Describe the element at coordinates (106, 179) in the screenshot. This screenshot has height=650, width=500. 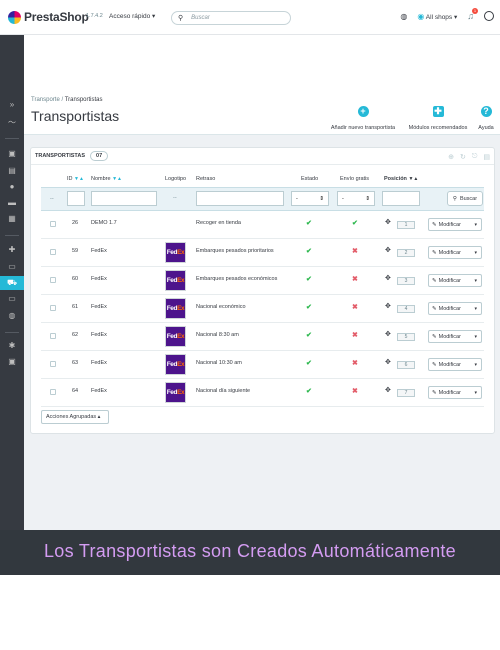
I see `column-header-name: Nombre ▼▲` at that location.